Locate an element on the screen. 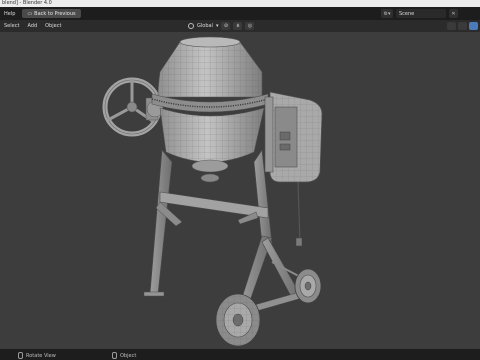 This screenshot has height=360, width=480. scene-name-field: Scene is located at coordinates (421, 13).